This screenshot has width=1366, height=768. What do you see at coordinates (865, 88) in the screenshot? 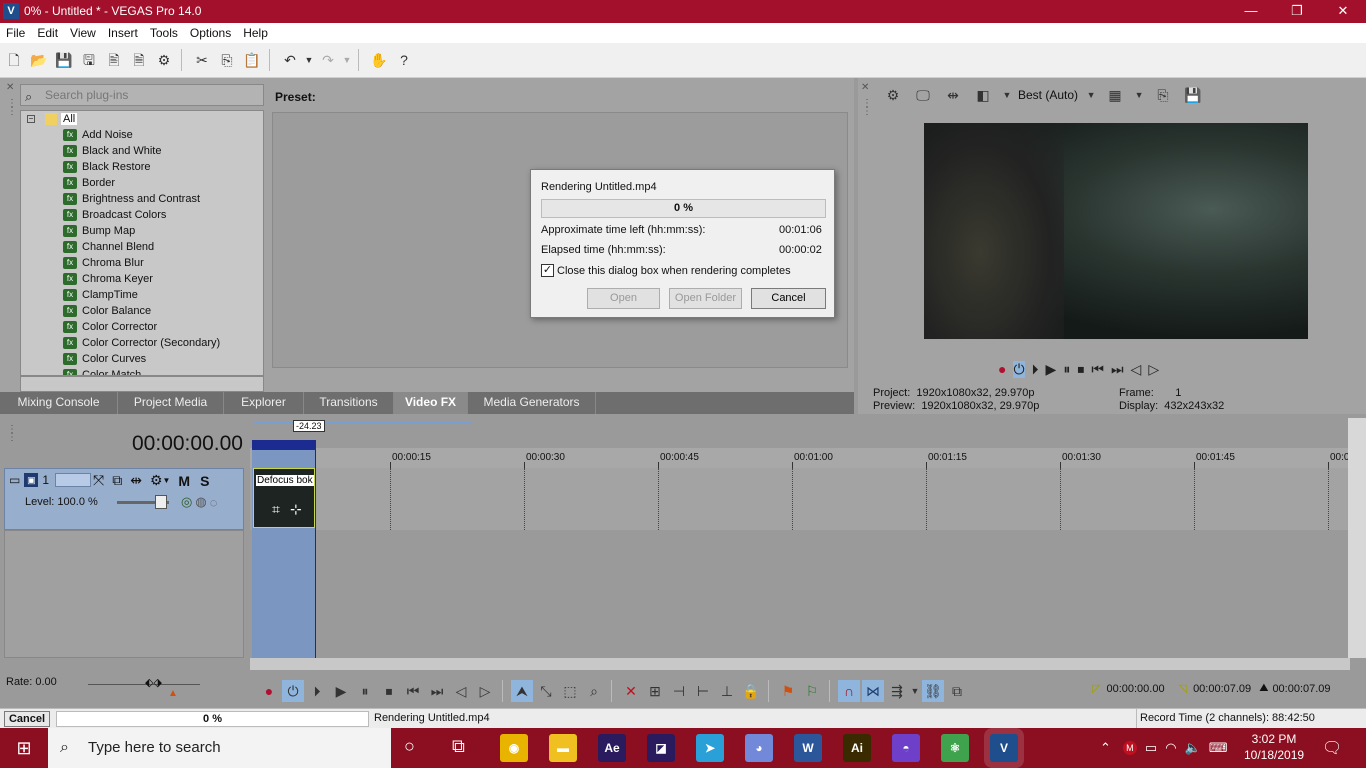
I see `close-preview-icon: ✕` at bounding box center [865, 88].